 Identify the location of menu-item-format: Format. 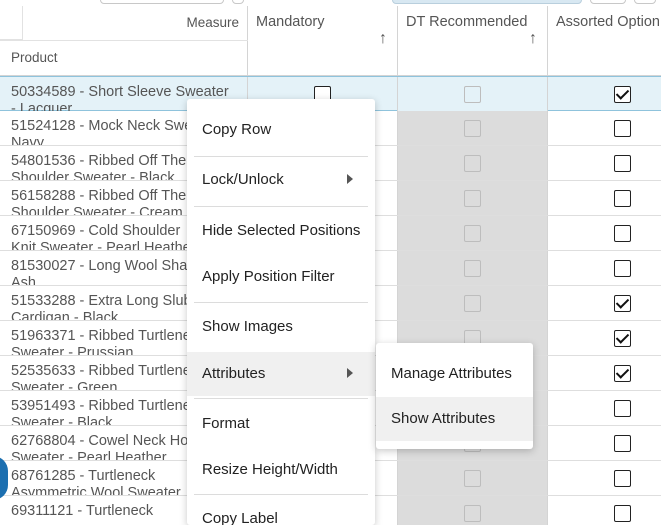
(281, 424).